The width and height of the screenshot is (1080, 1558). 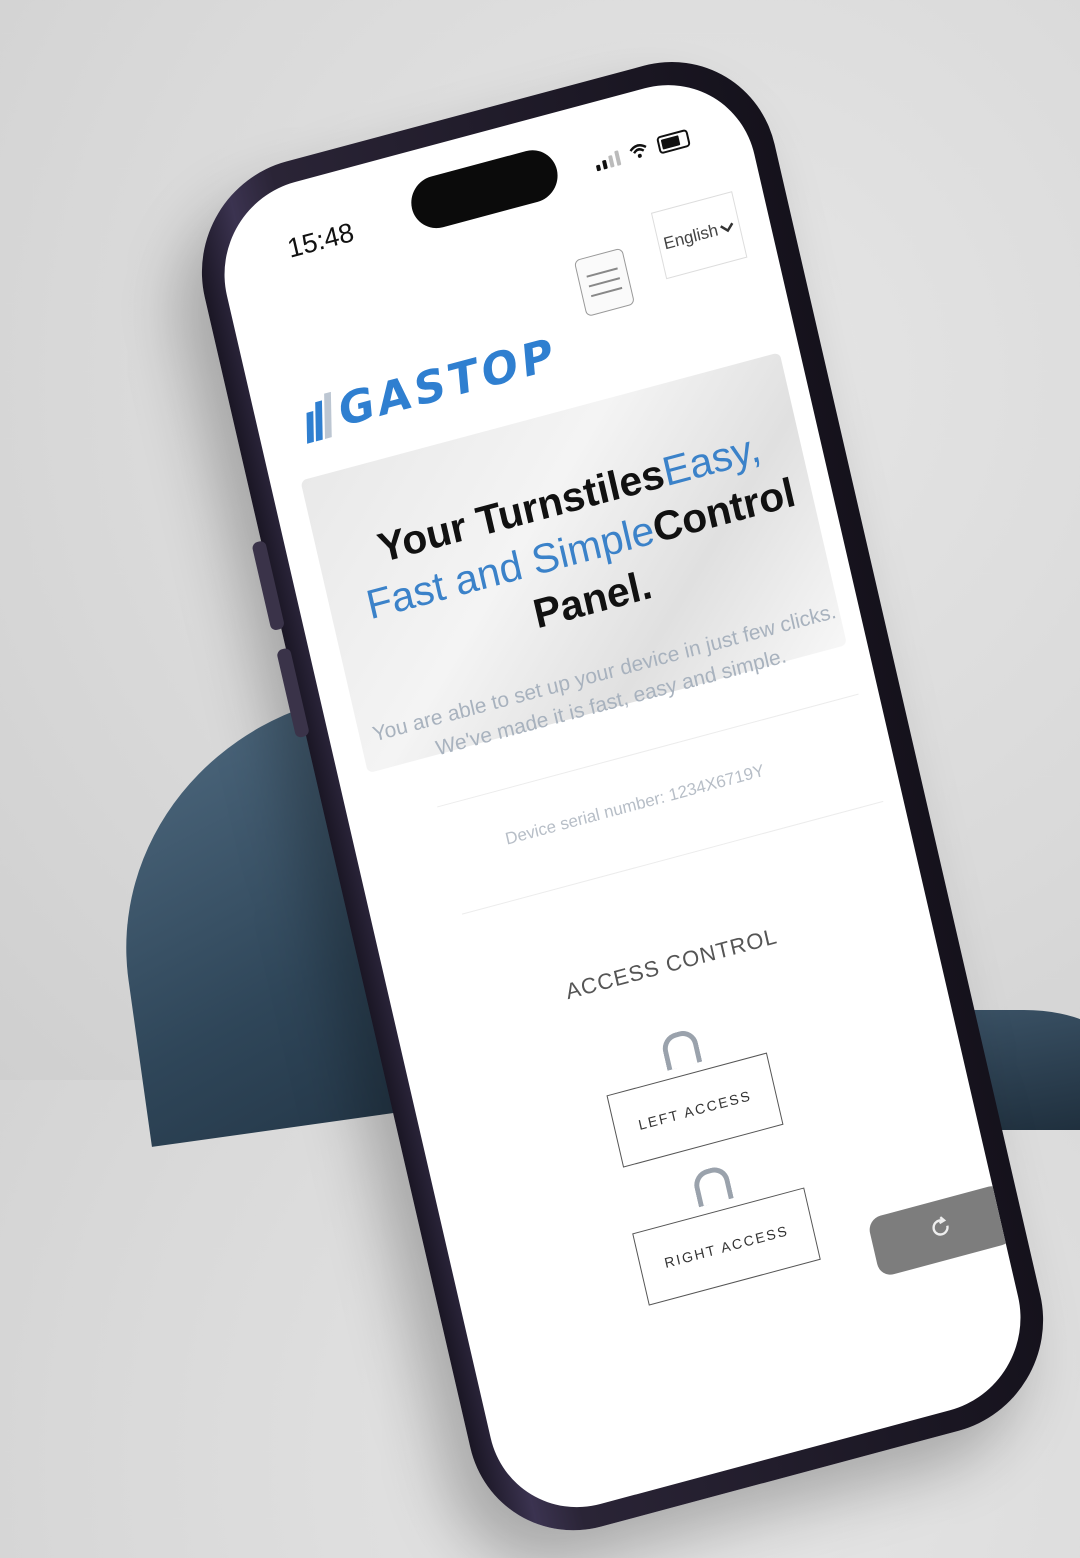 What do you see at coordinates (726, 1246) in the screenshot?
I see `right-access-button: RIGHT ACCESS` at bounding box center [726, 1246].